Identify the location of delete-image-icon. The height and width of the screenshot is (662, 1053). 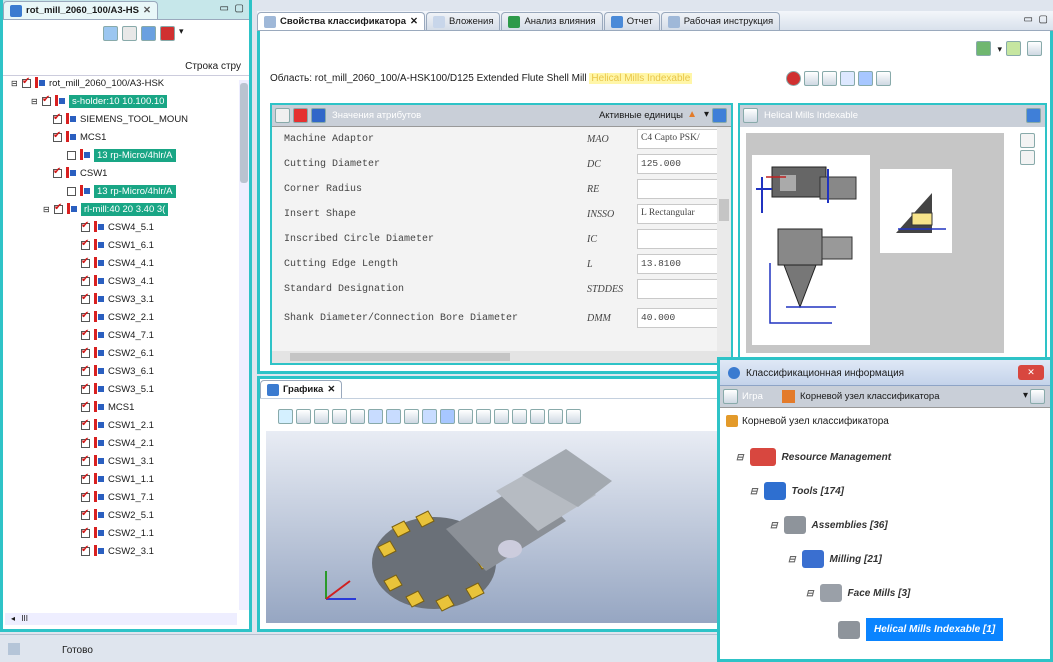
(1027, 157).